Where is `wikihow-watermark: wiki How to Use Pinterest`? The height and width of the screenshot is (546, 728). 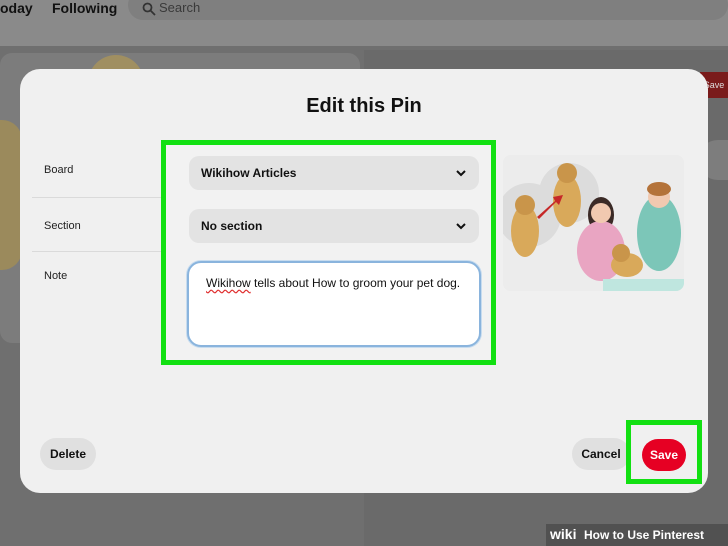 wikihow-watermark: wiki How to Use Pinterest is located at coordinates (637, 535).